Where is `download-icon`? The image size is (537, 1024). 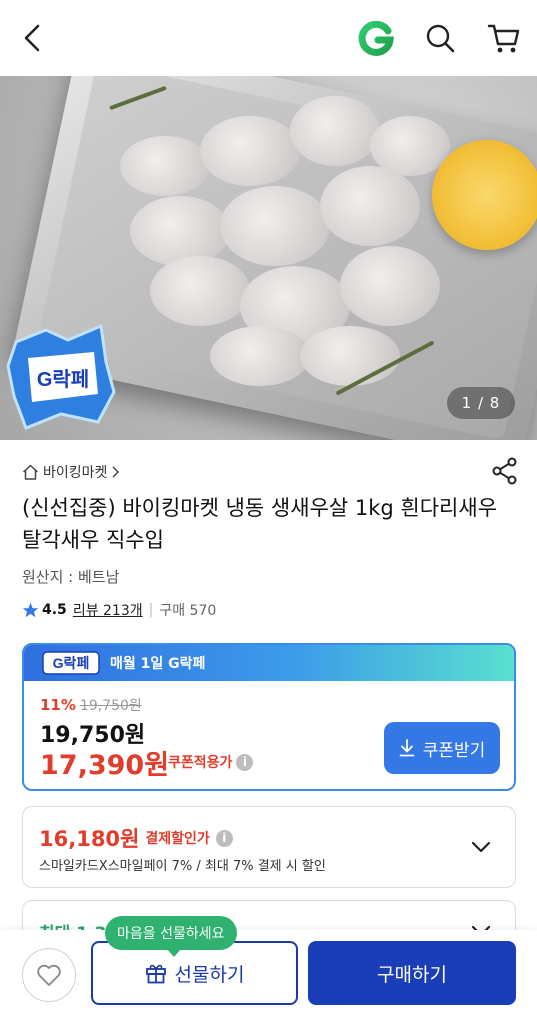 download-icon is located at coordinates (407, 748).